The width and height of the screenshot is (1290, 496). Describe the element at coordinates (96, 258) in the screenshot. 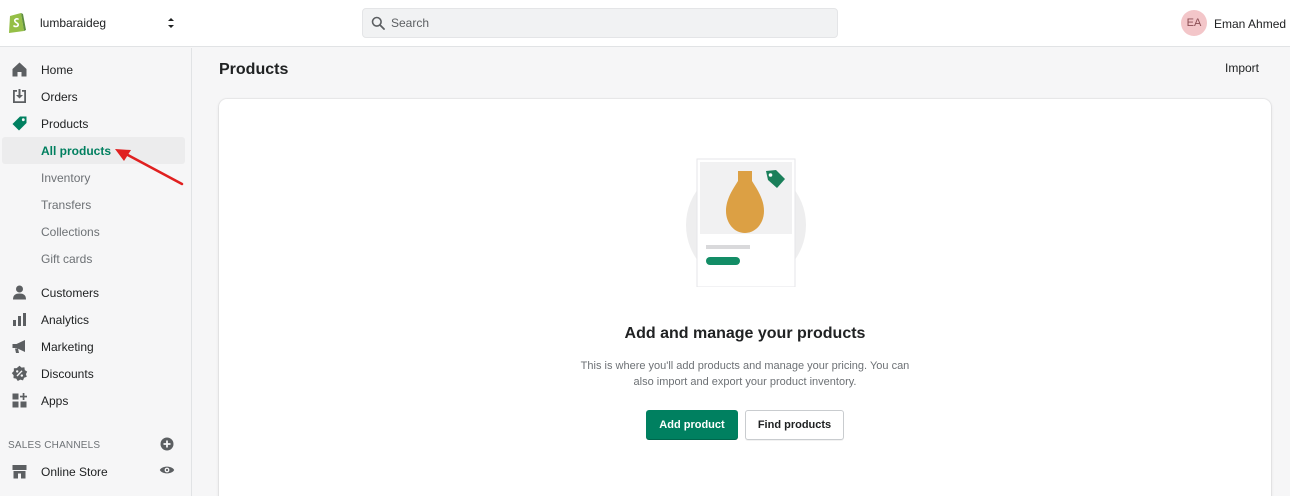

I see `sidebar-item-gift-cards: Gift cards` at that location.